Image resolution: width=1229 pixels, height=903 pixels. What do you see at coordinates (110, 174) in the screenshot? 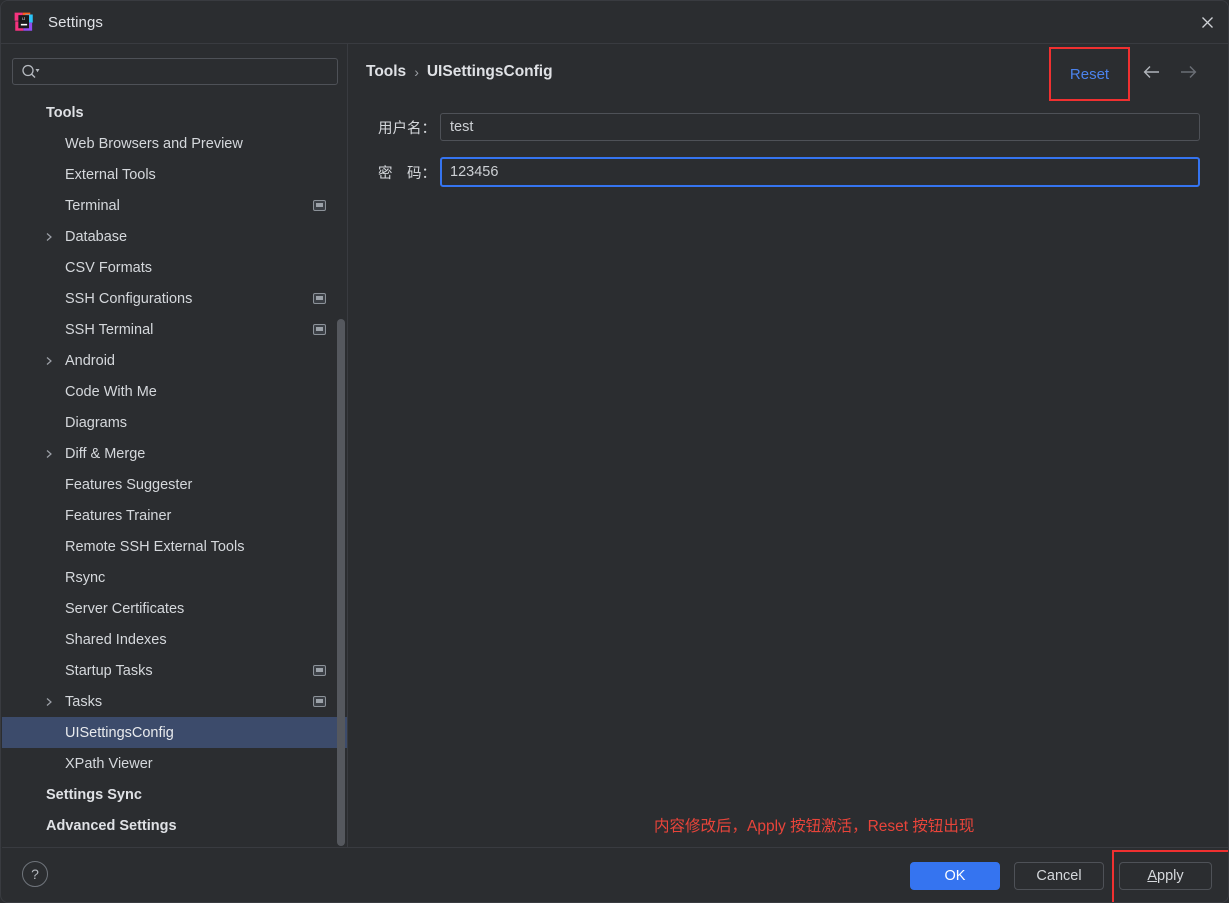
I see `sidebar-item-label: External Tools` at bounding box center [110, 174].